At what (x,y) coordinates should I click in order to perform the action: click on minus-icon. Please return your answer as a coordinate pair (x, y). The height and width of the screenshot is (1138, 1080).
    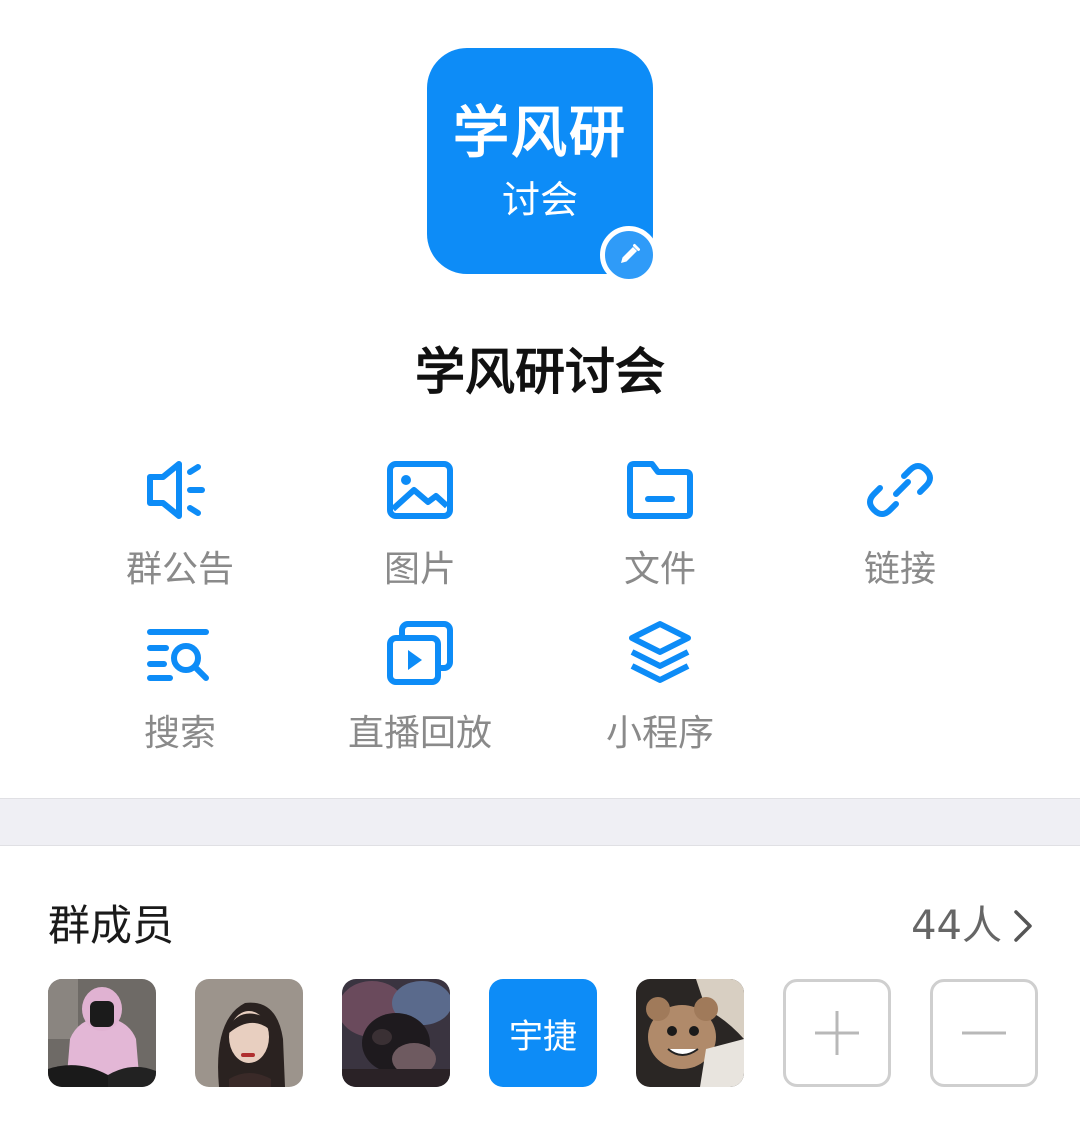
    Looking at the image, I should click on (984, 1033).